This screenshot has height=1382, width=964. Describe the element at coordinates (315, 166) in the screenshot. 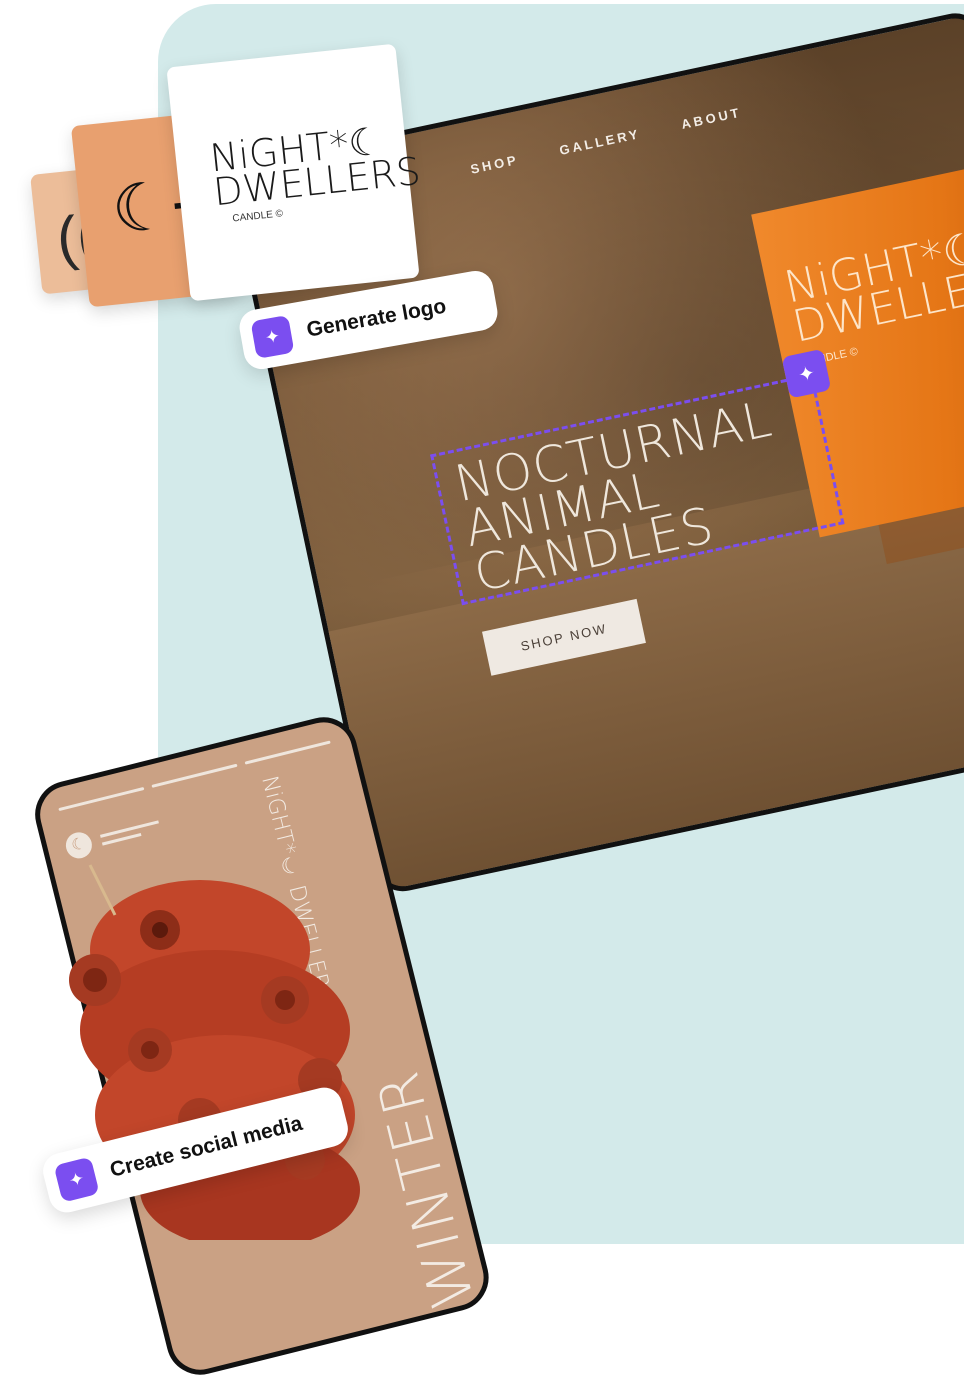

I see `logo-wordmark: NiGHT*☾ DWELLERS` at that location.